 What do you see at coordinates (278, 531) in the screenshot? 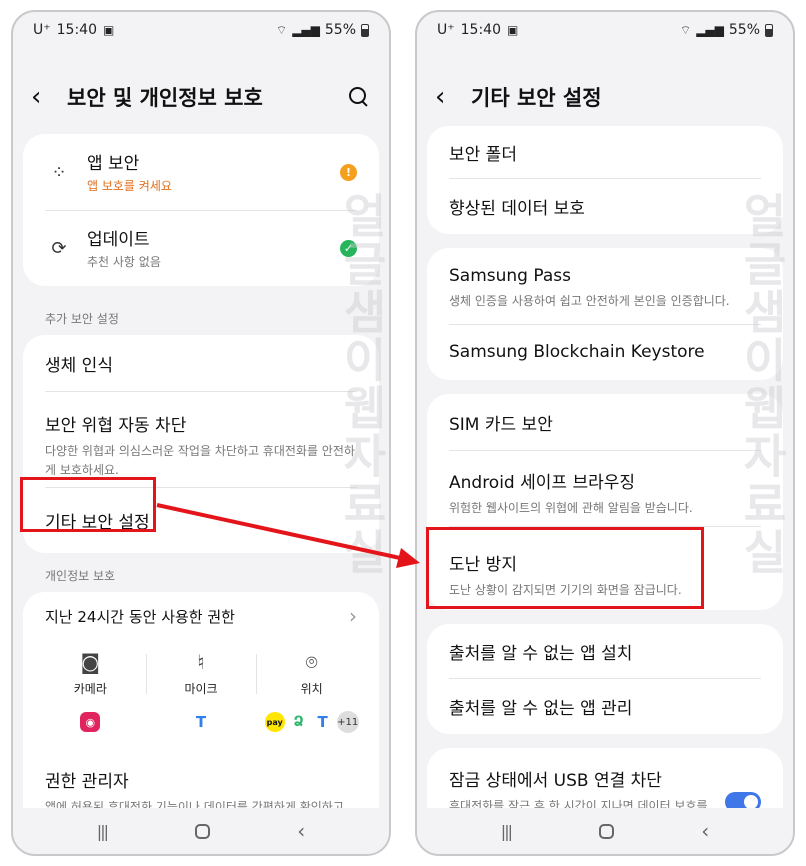
I see `arrow-line` at bounding box center [278, 531].